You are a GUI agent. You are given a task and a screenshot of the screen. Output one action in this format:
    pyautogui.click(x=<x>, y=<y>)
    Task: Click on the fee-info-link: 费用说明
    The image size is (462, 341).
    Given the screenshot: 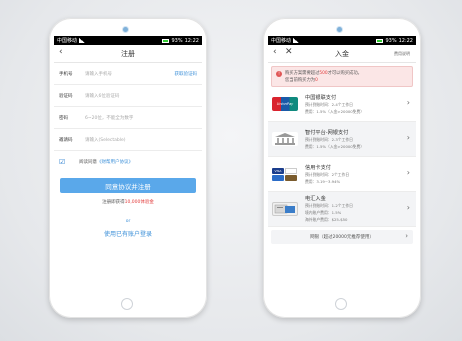 What is the action you would take?
    pyautogui.click(x=402, y=54)
    